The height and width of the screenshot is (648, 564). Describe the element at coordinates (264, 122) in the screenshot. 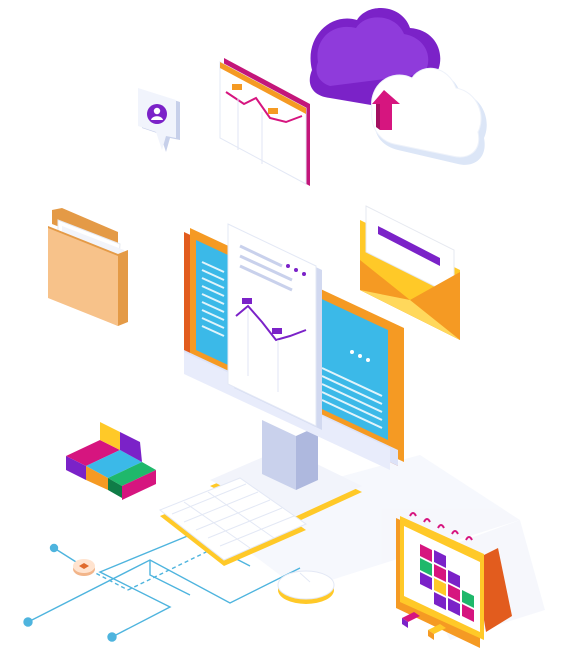

I see `chart-window-icon` at that location.